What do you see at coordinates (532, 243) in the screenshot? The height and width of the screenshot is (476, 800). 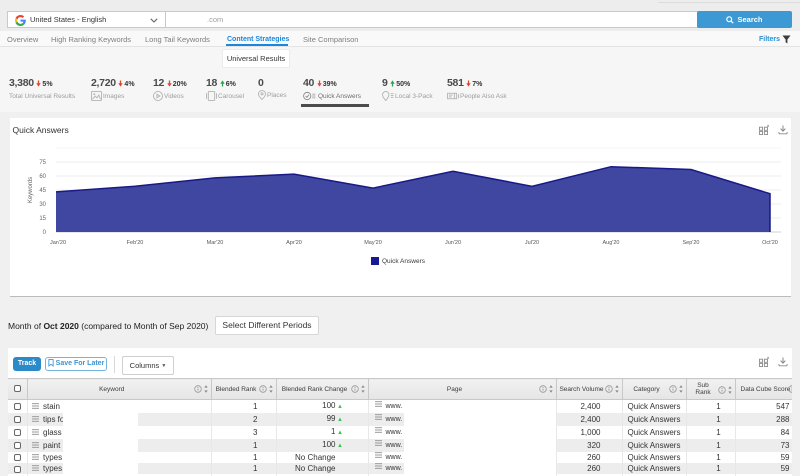 I see `svg-text: Jul'20` at bounding box center [532, 243].